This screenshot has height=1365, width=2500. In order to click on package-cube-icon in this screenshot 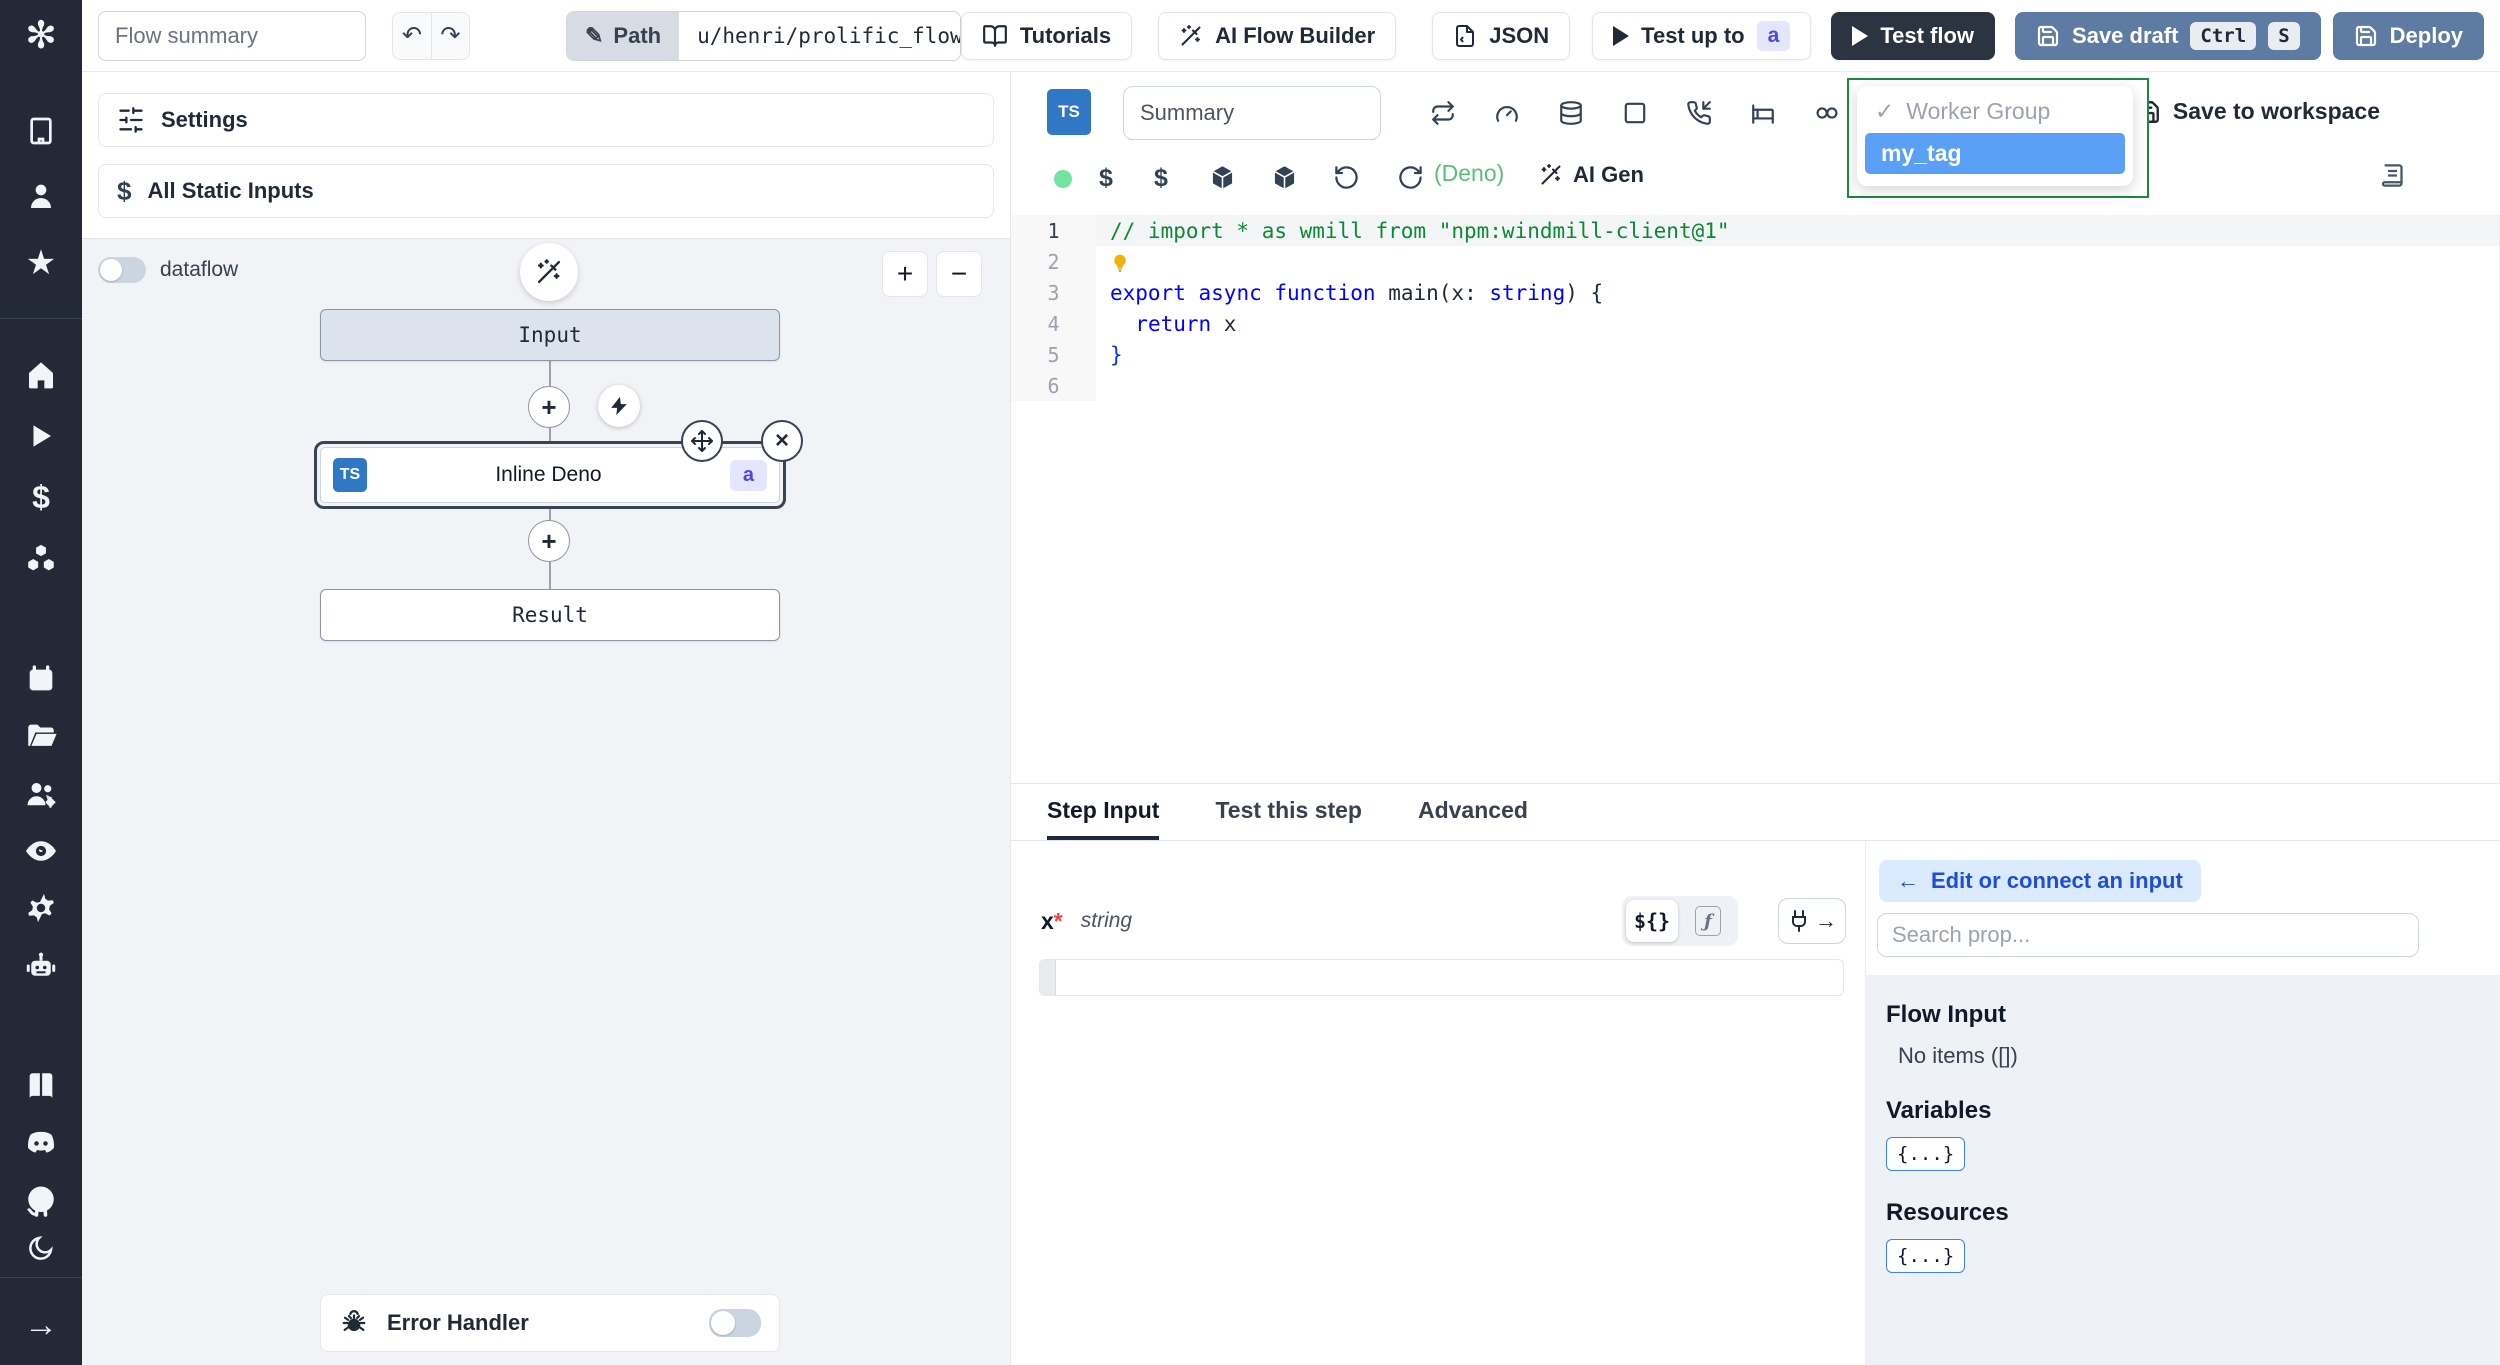, I will do `click(1222, 177)`.